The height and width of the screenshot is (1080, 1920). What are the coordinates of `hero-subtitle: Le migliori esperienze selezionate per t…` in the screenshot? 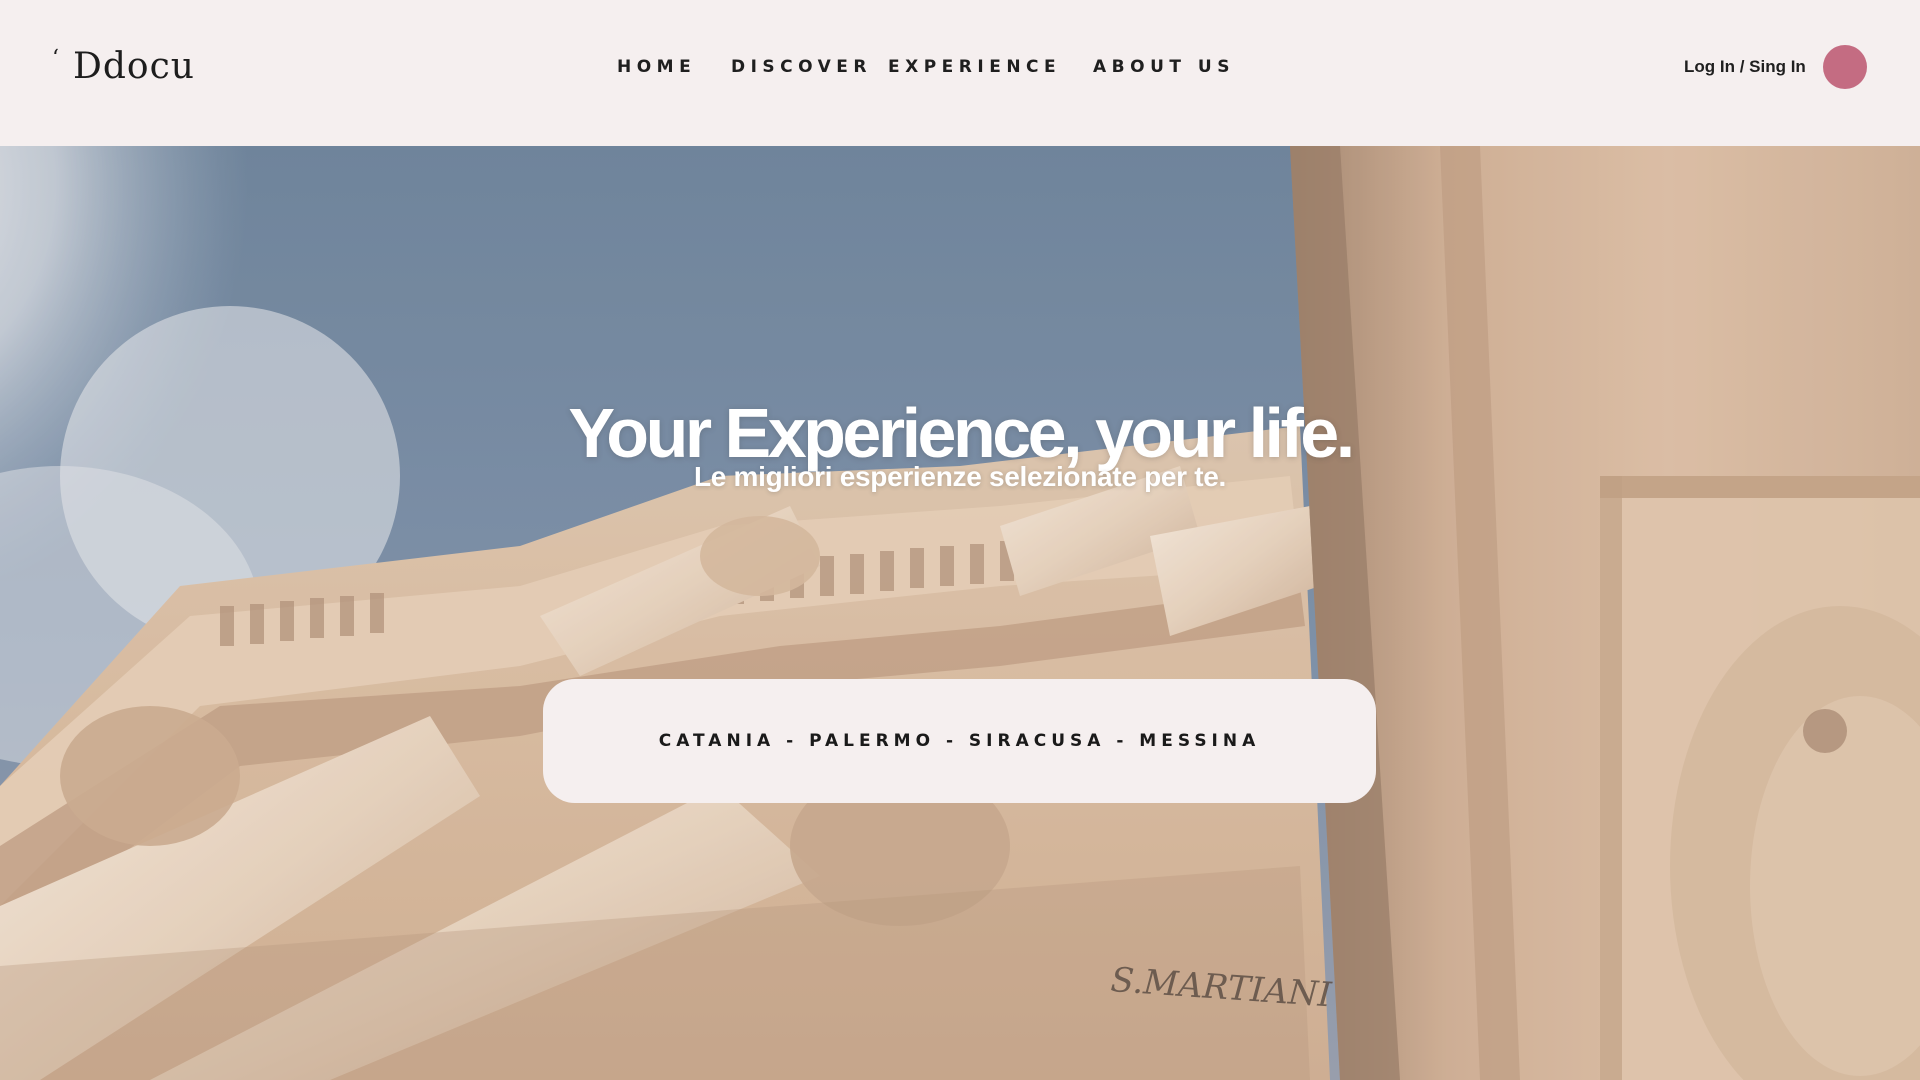 It's located at (960, 476).